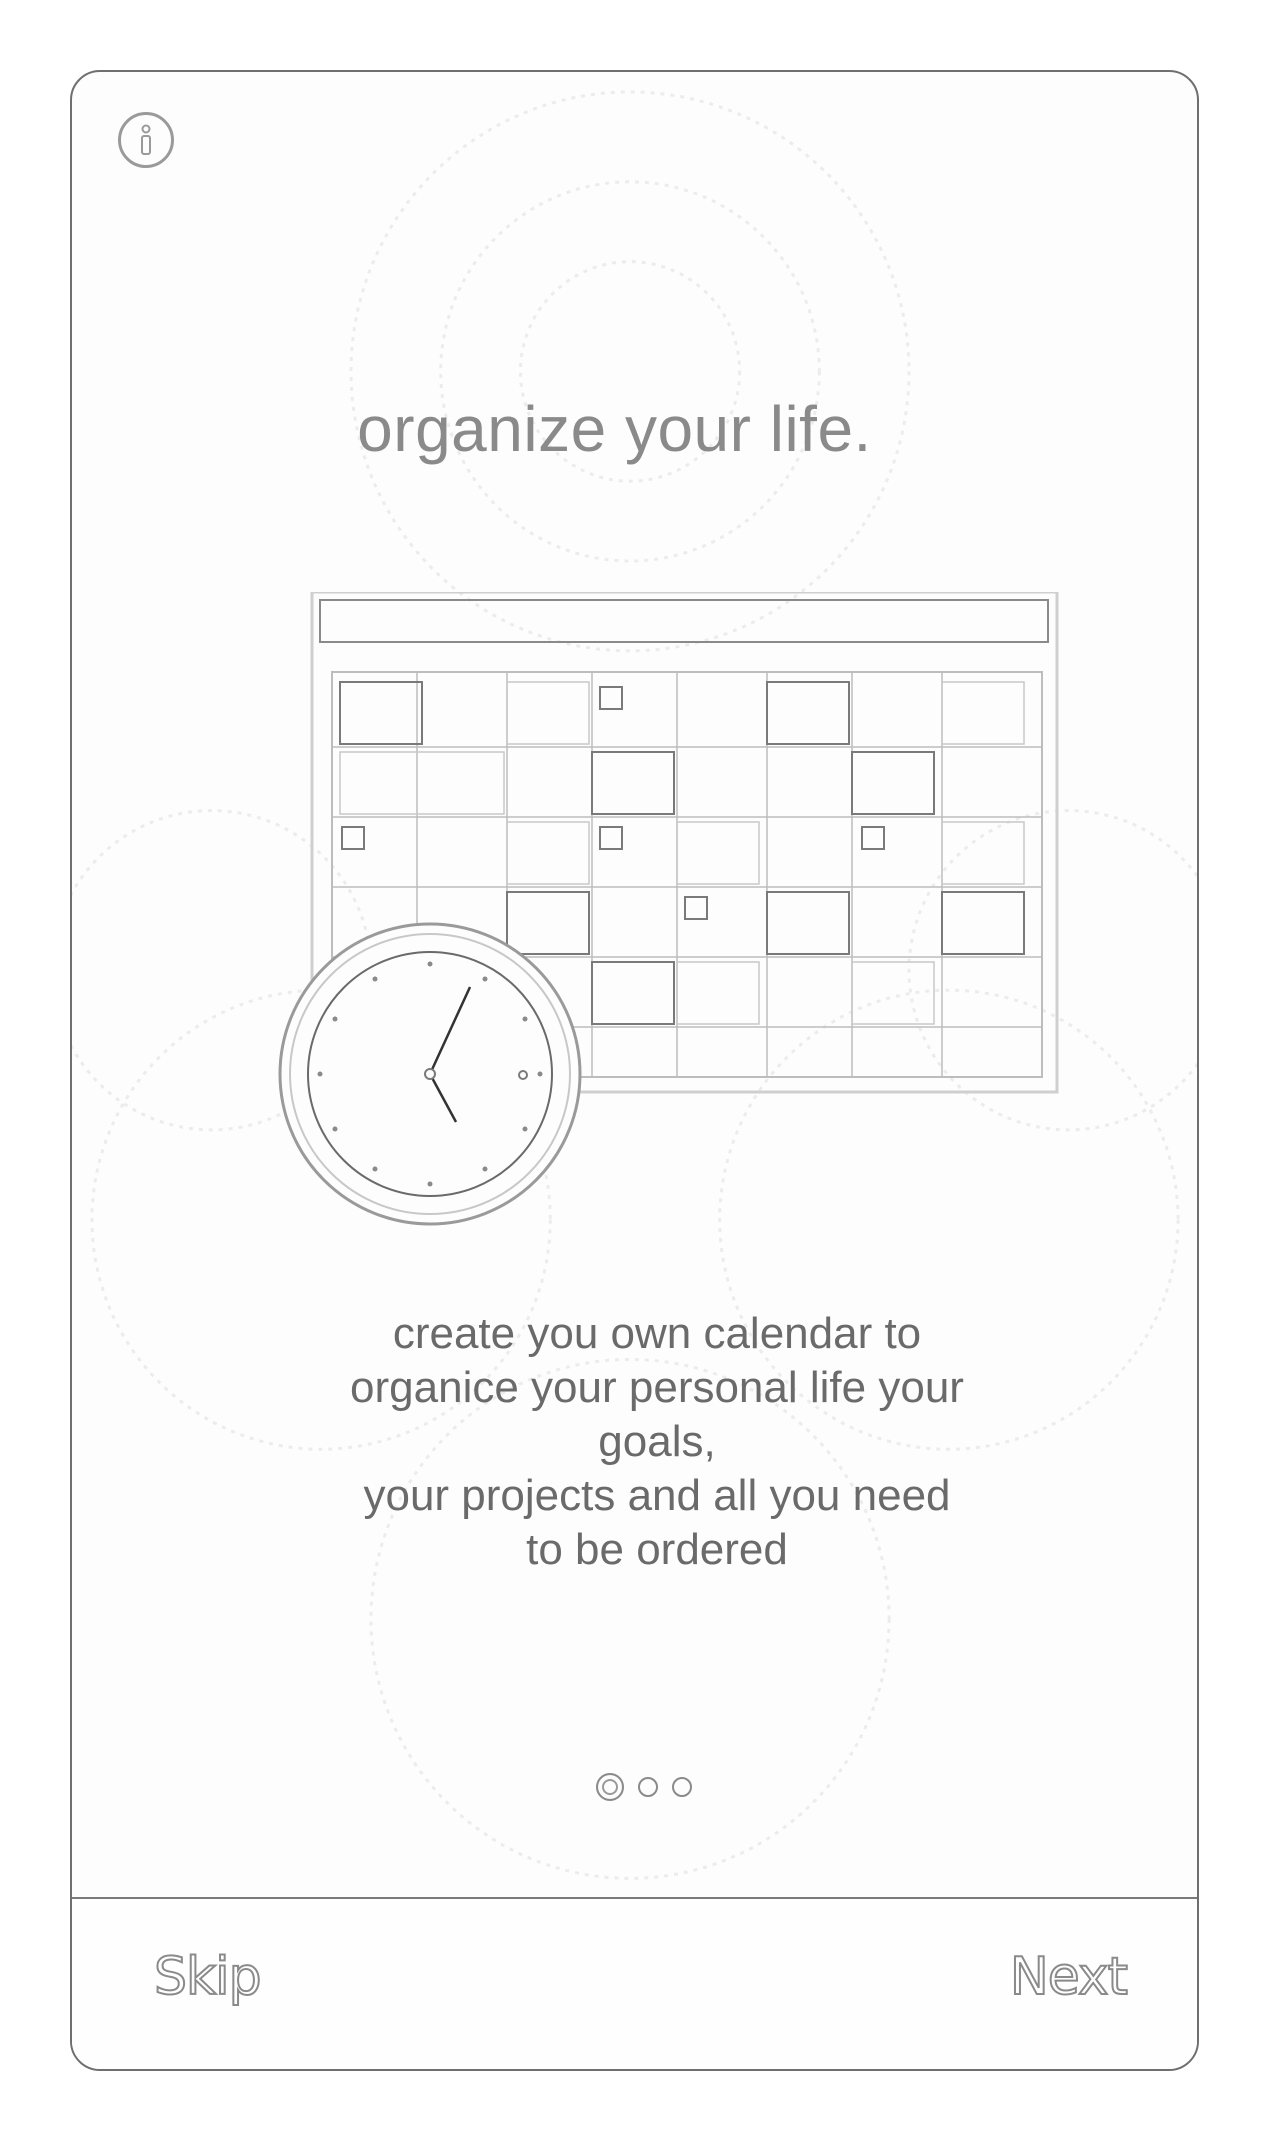  What do you see at coordinates (430, 1074) in the screenshot?
I see `clock-icon` at bounding box center [430, 1074].